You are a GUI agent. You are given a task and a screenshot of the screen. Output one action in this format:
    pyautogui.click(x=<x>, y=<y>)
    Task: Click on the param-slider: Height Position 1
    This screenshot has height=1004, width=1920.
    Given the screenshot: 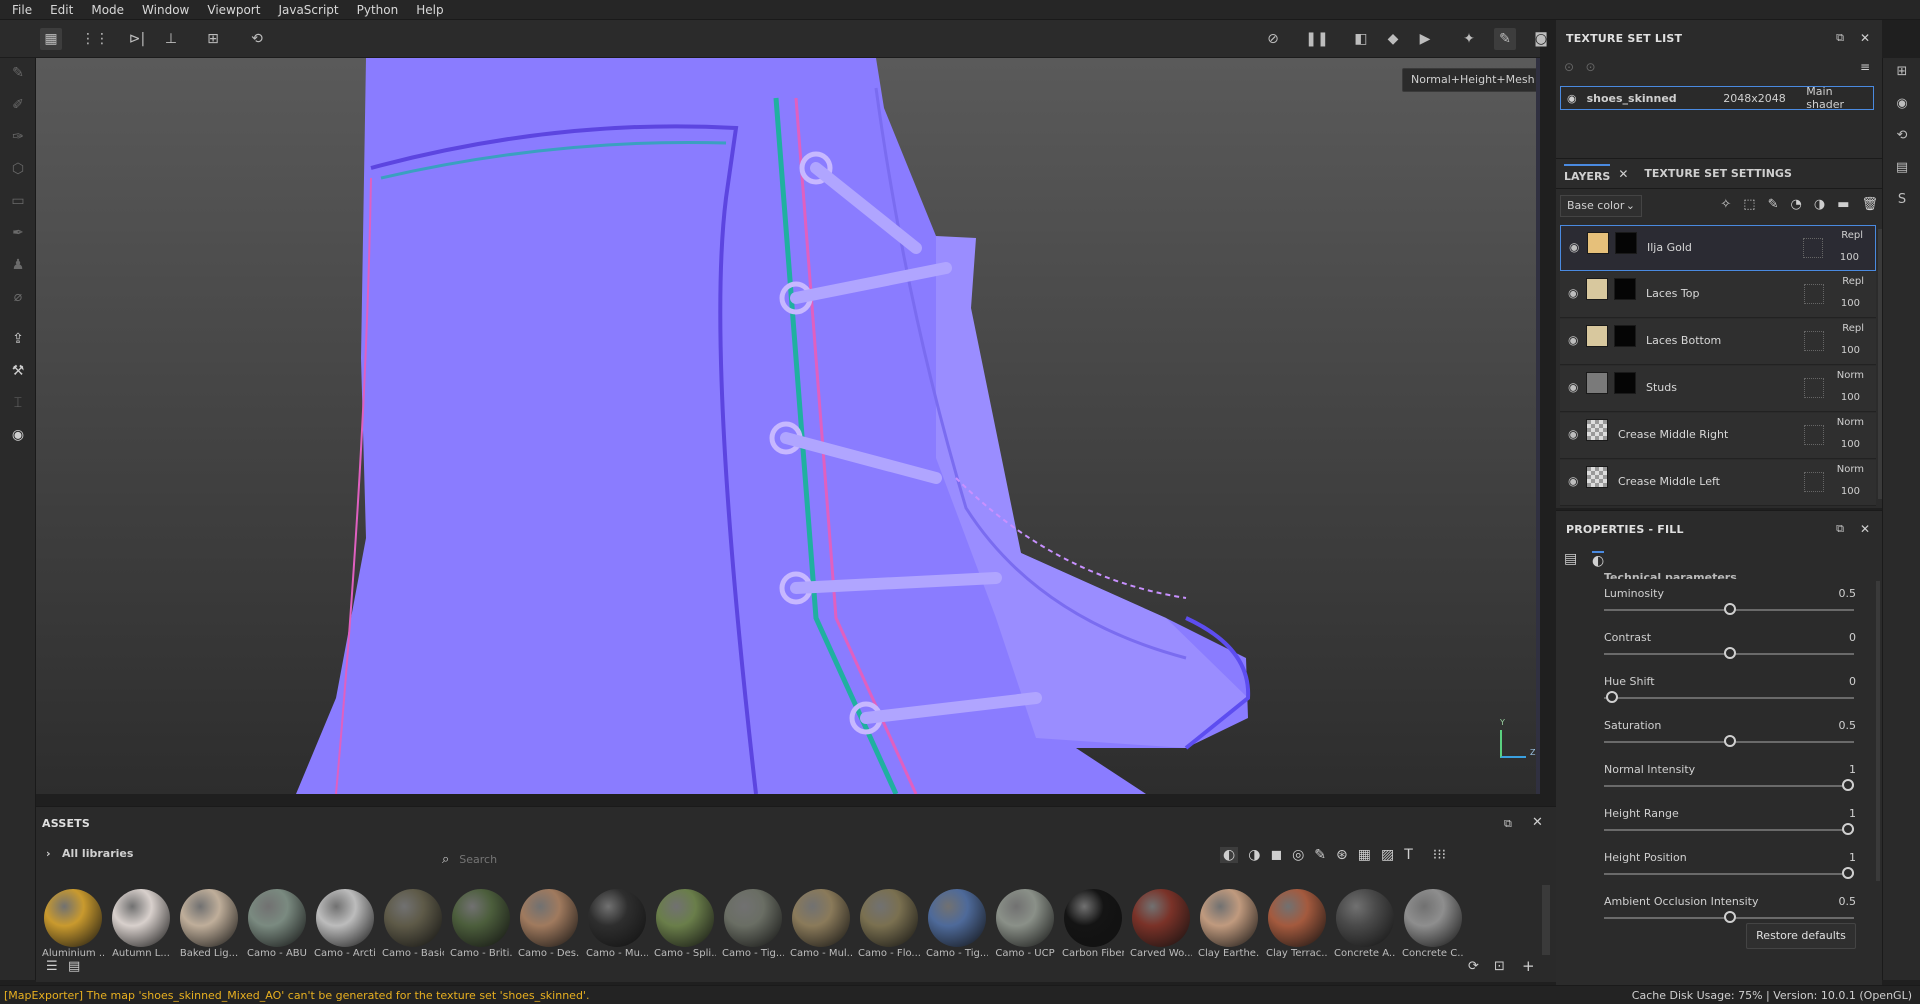 What is the action you would take?
    pyautogui.click(x=1730, y=871)
    